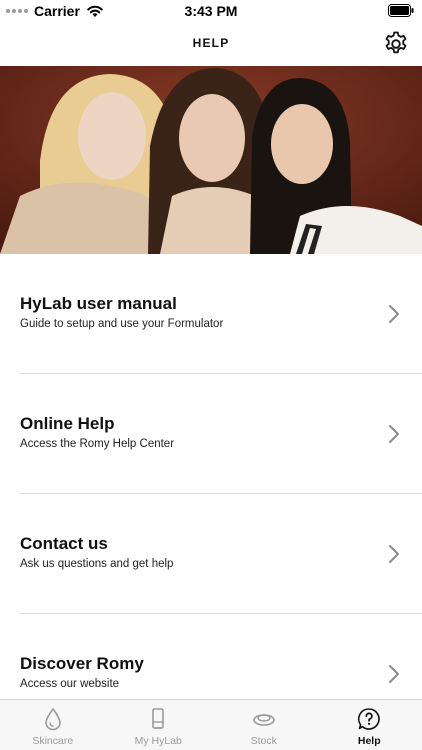 The width and height of the screenshot is (422, 750). What do you see at coordinates (369, 741) in the screenshot?
I see `tab-label: Help` at bounding box center [369, 741].